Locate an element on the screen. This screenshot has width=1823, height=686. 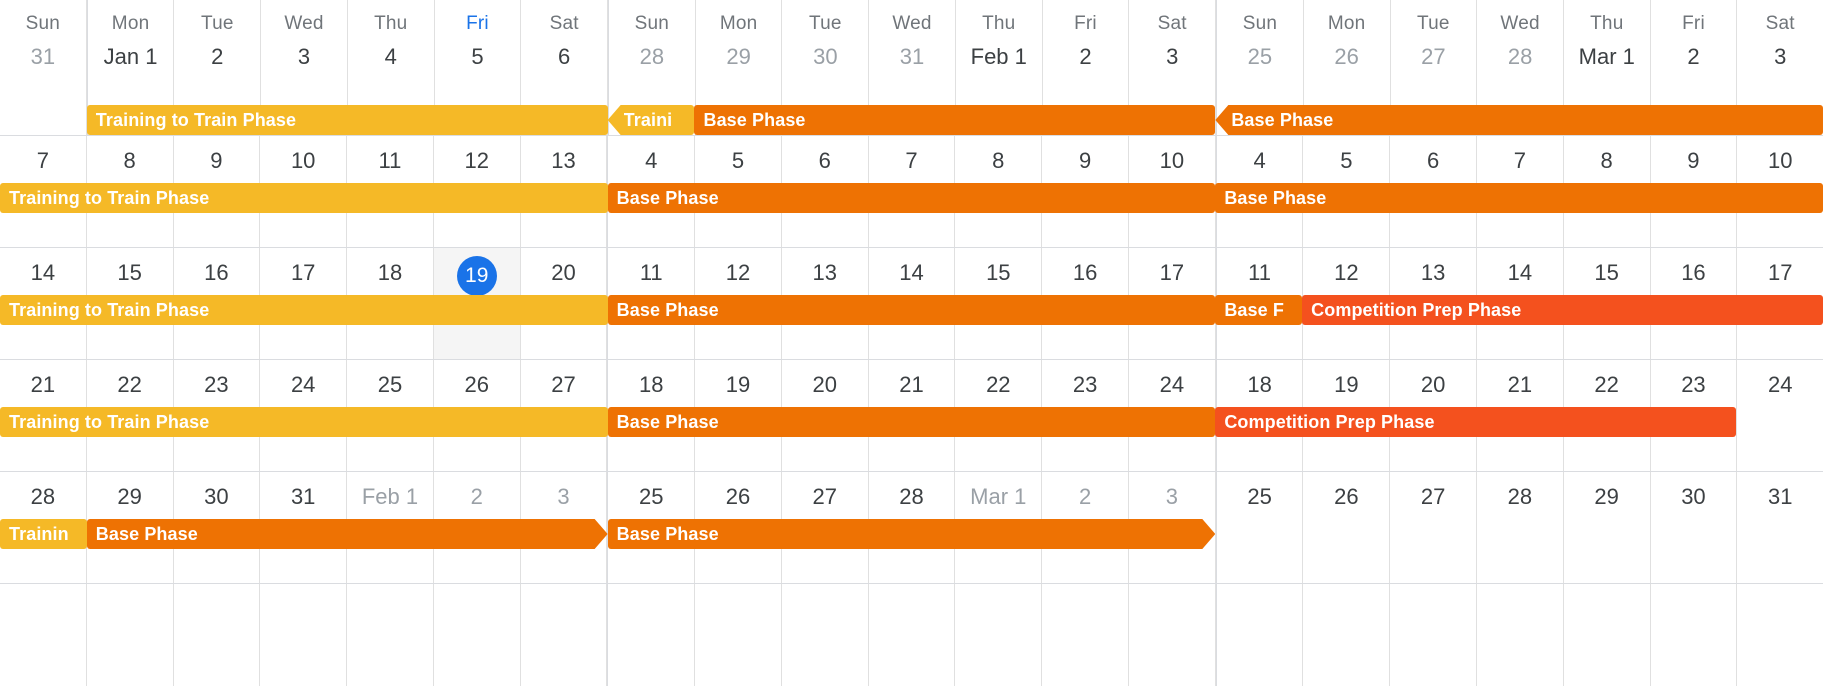
date-number: 29 is located at coordinates (739, 57).